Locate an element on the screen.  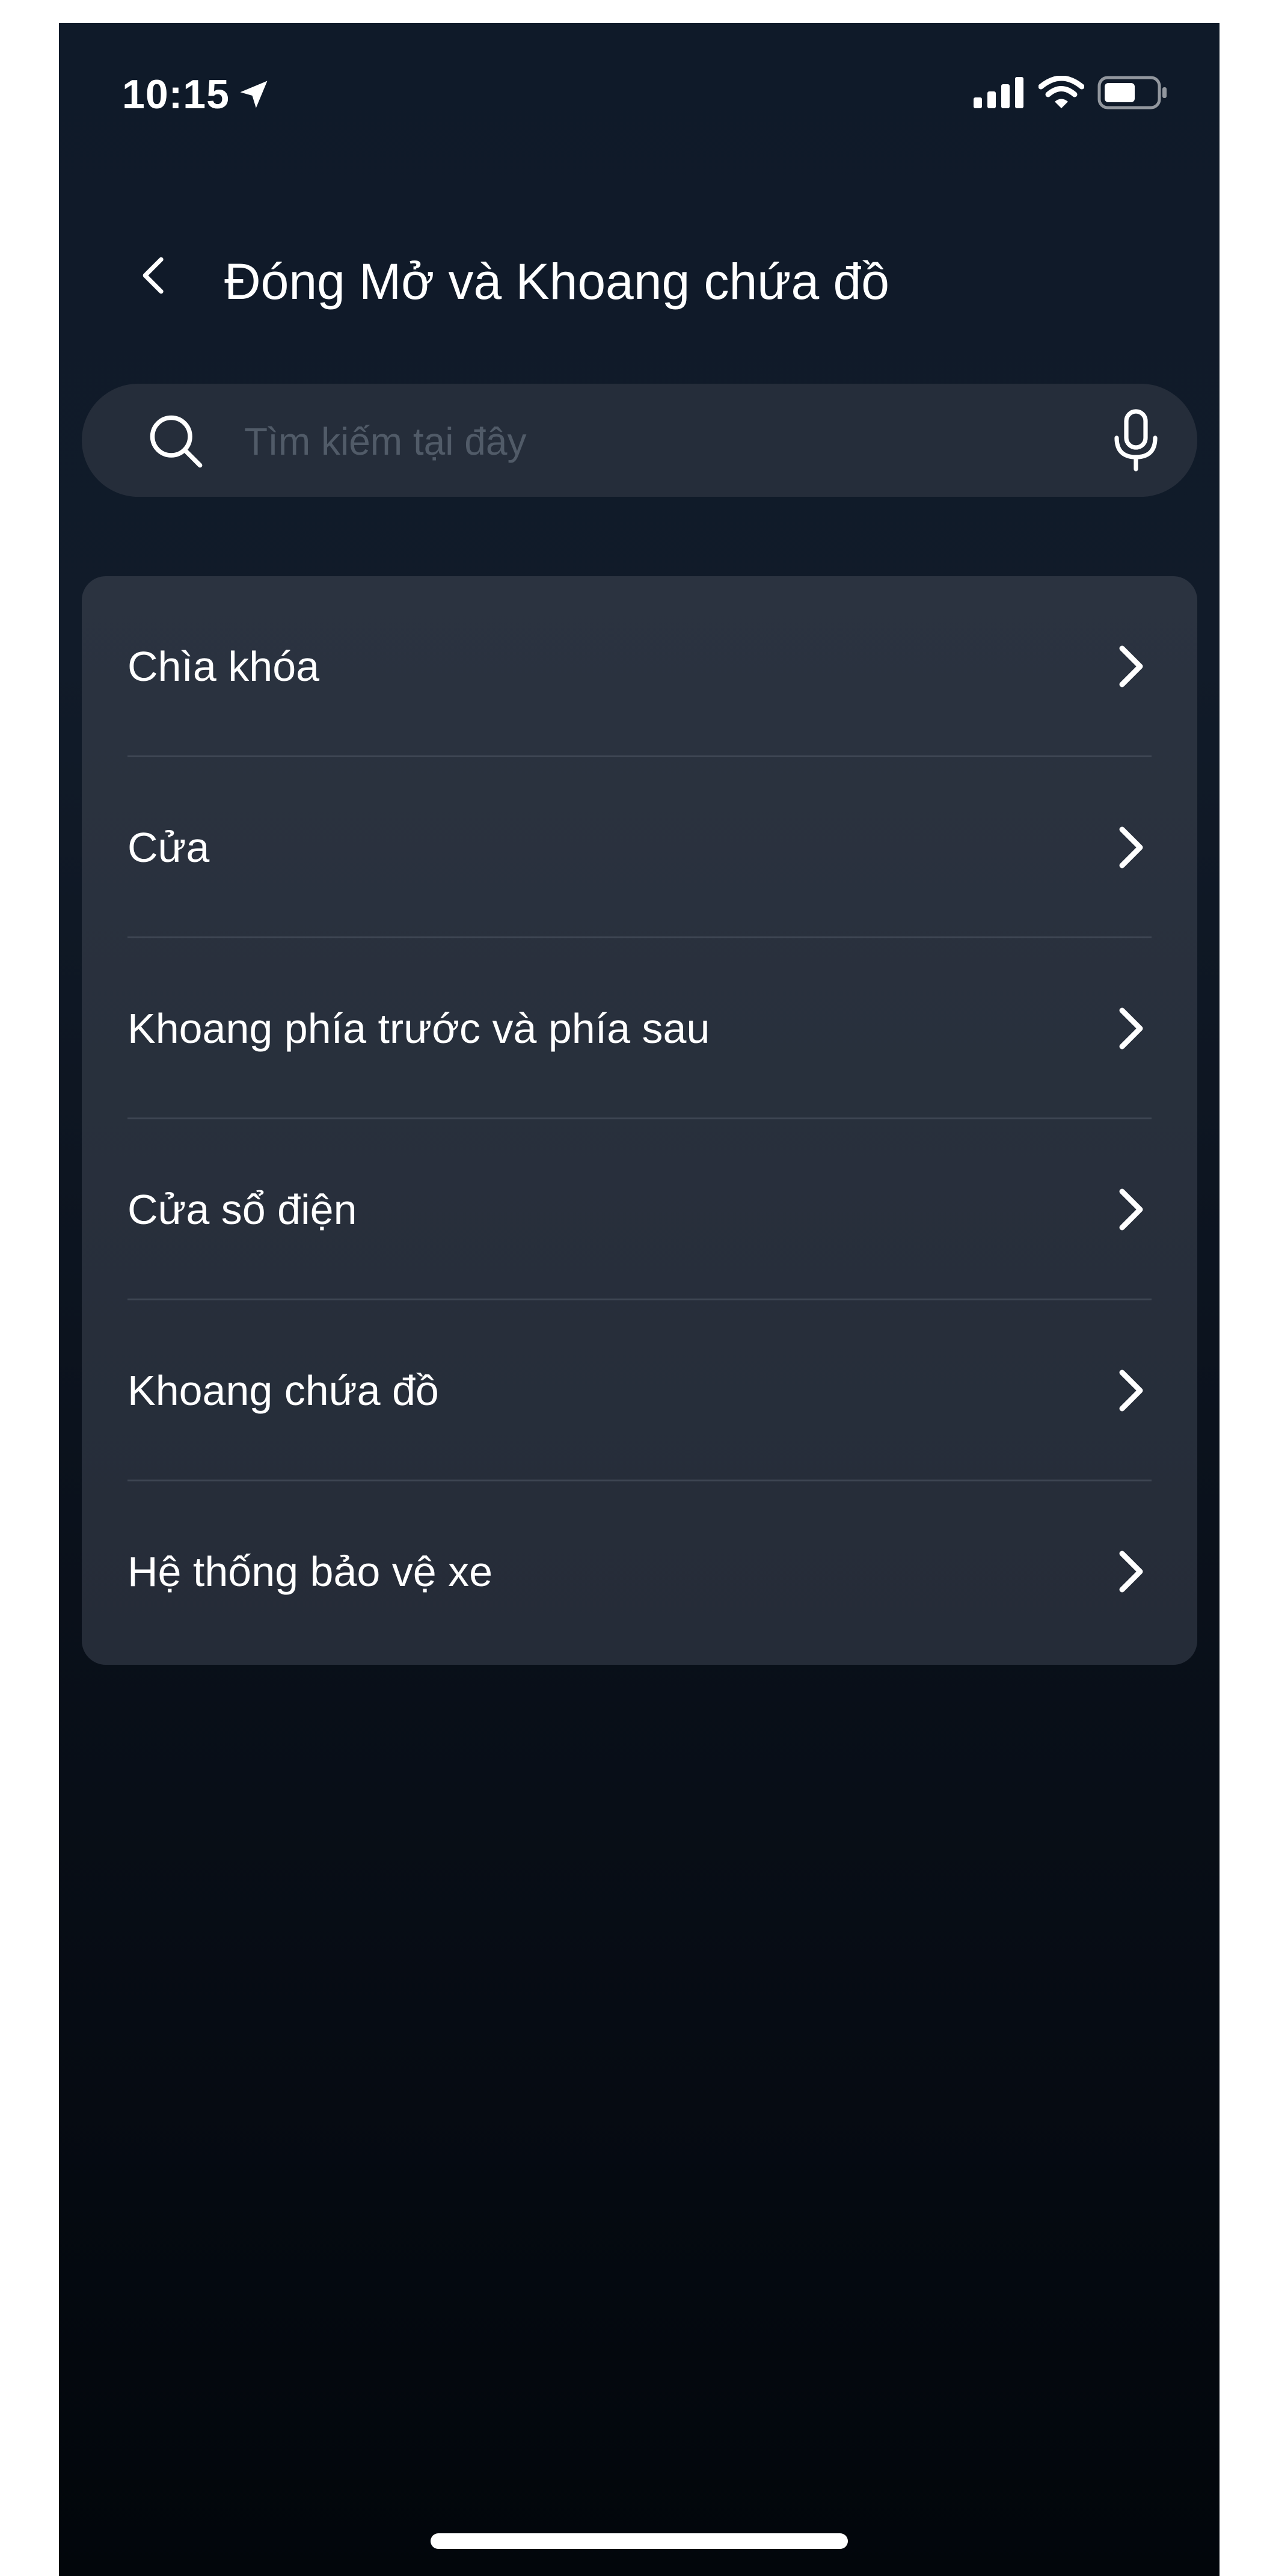
battery-icon is located at coordinates (1132, 93).